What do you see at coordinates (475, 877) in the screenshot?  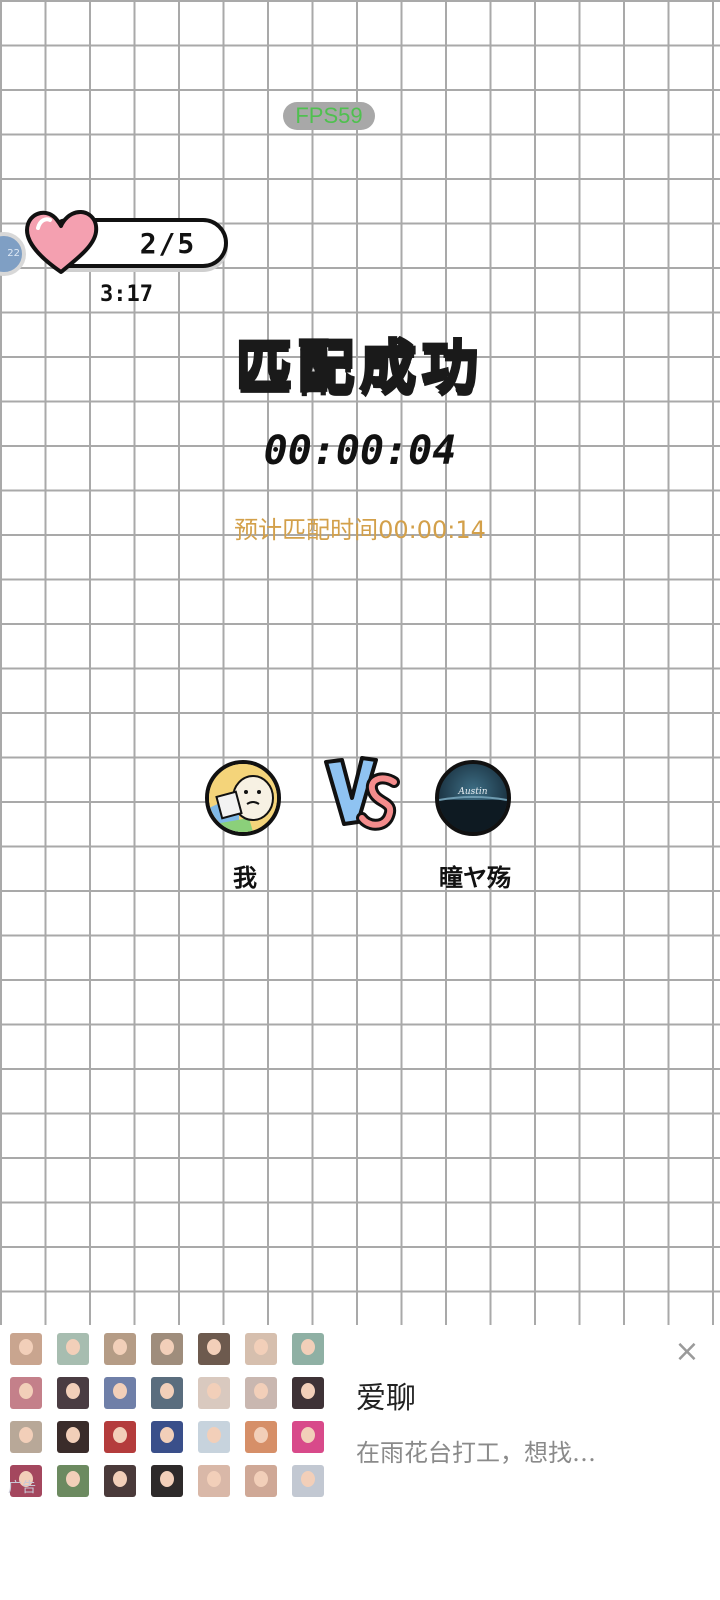 I see `opponent-name: 瞳ヤ殇` at bounding box center [475, 877].